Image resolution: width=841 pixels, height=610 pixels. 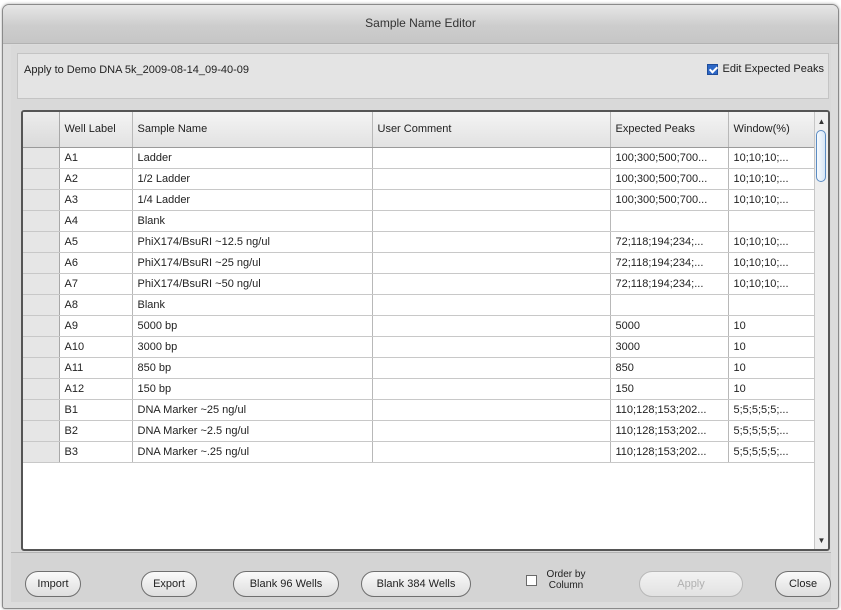 What do you see at coordinates (96, 452) in the screenshot?
I see `well-label-cell: B3` at bounding box center [96, 452].